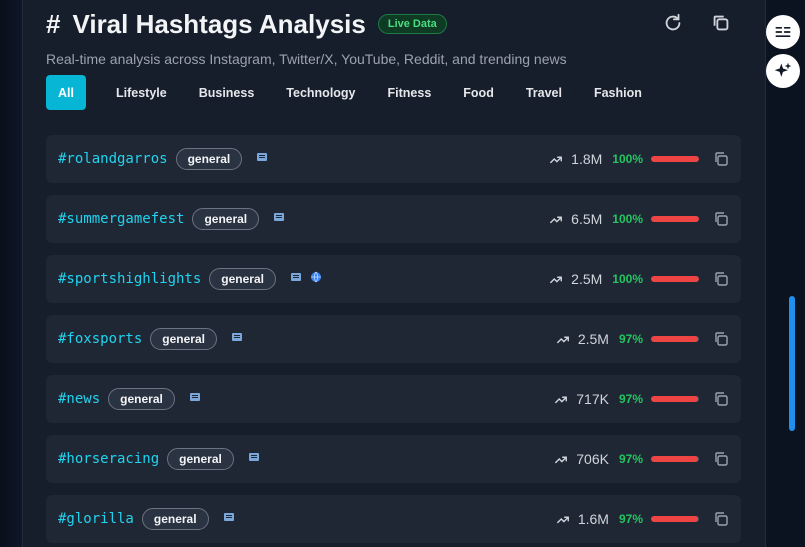  Describe the element at coordinates (100, 339) in the screenshot. I see `hashtag-text: #foxsports` at that location.